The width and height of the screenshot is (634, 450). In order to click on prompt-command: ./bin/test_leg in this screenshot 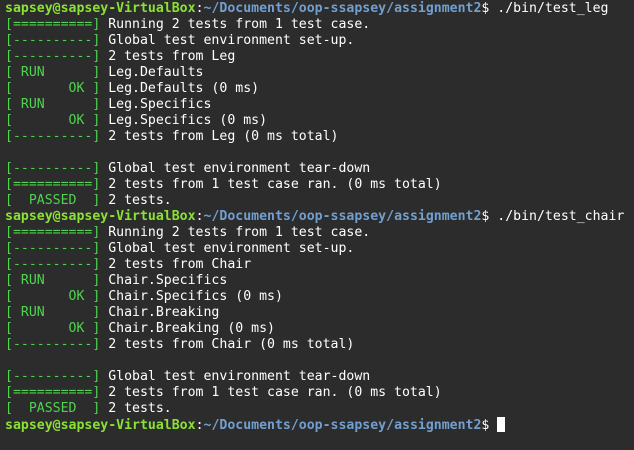, I will do `click(553, 8)`.